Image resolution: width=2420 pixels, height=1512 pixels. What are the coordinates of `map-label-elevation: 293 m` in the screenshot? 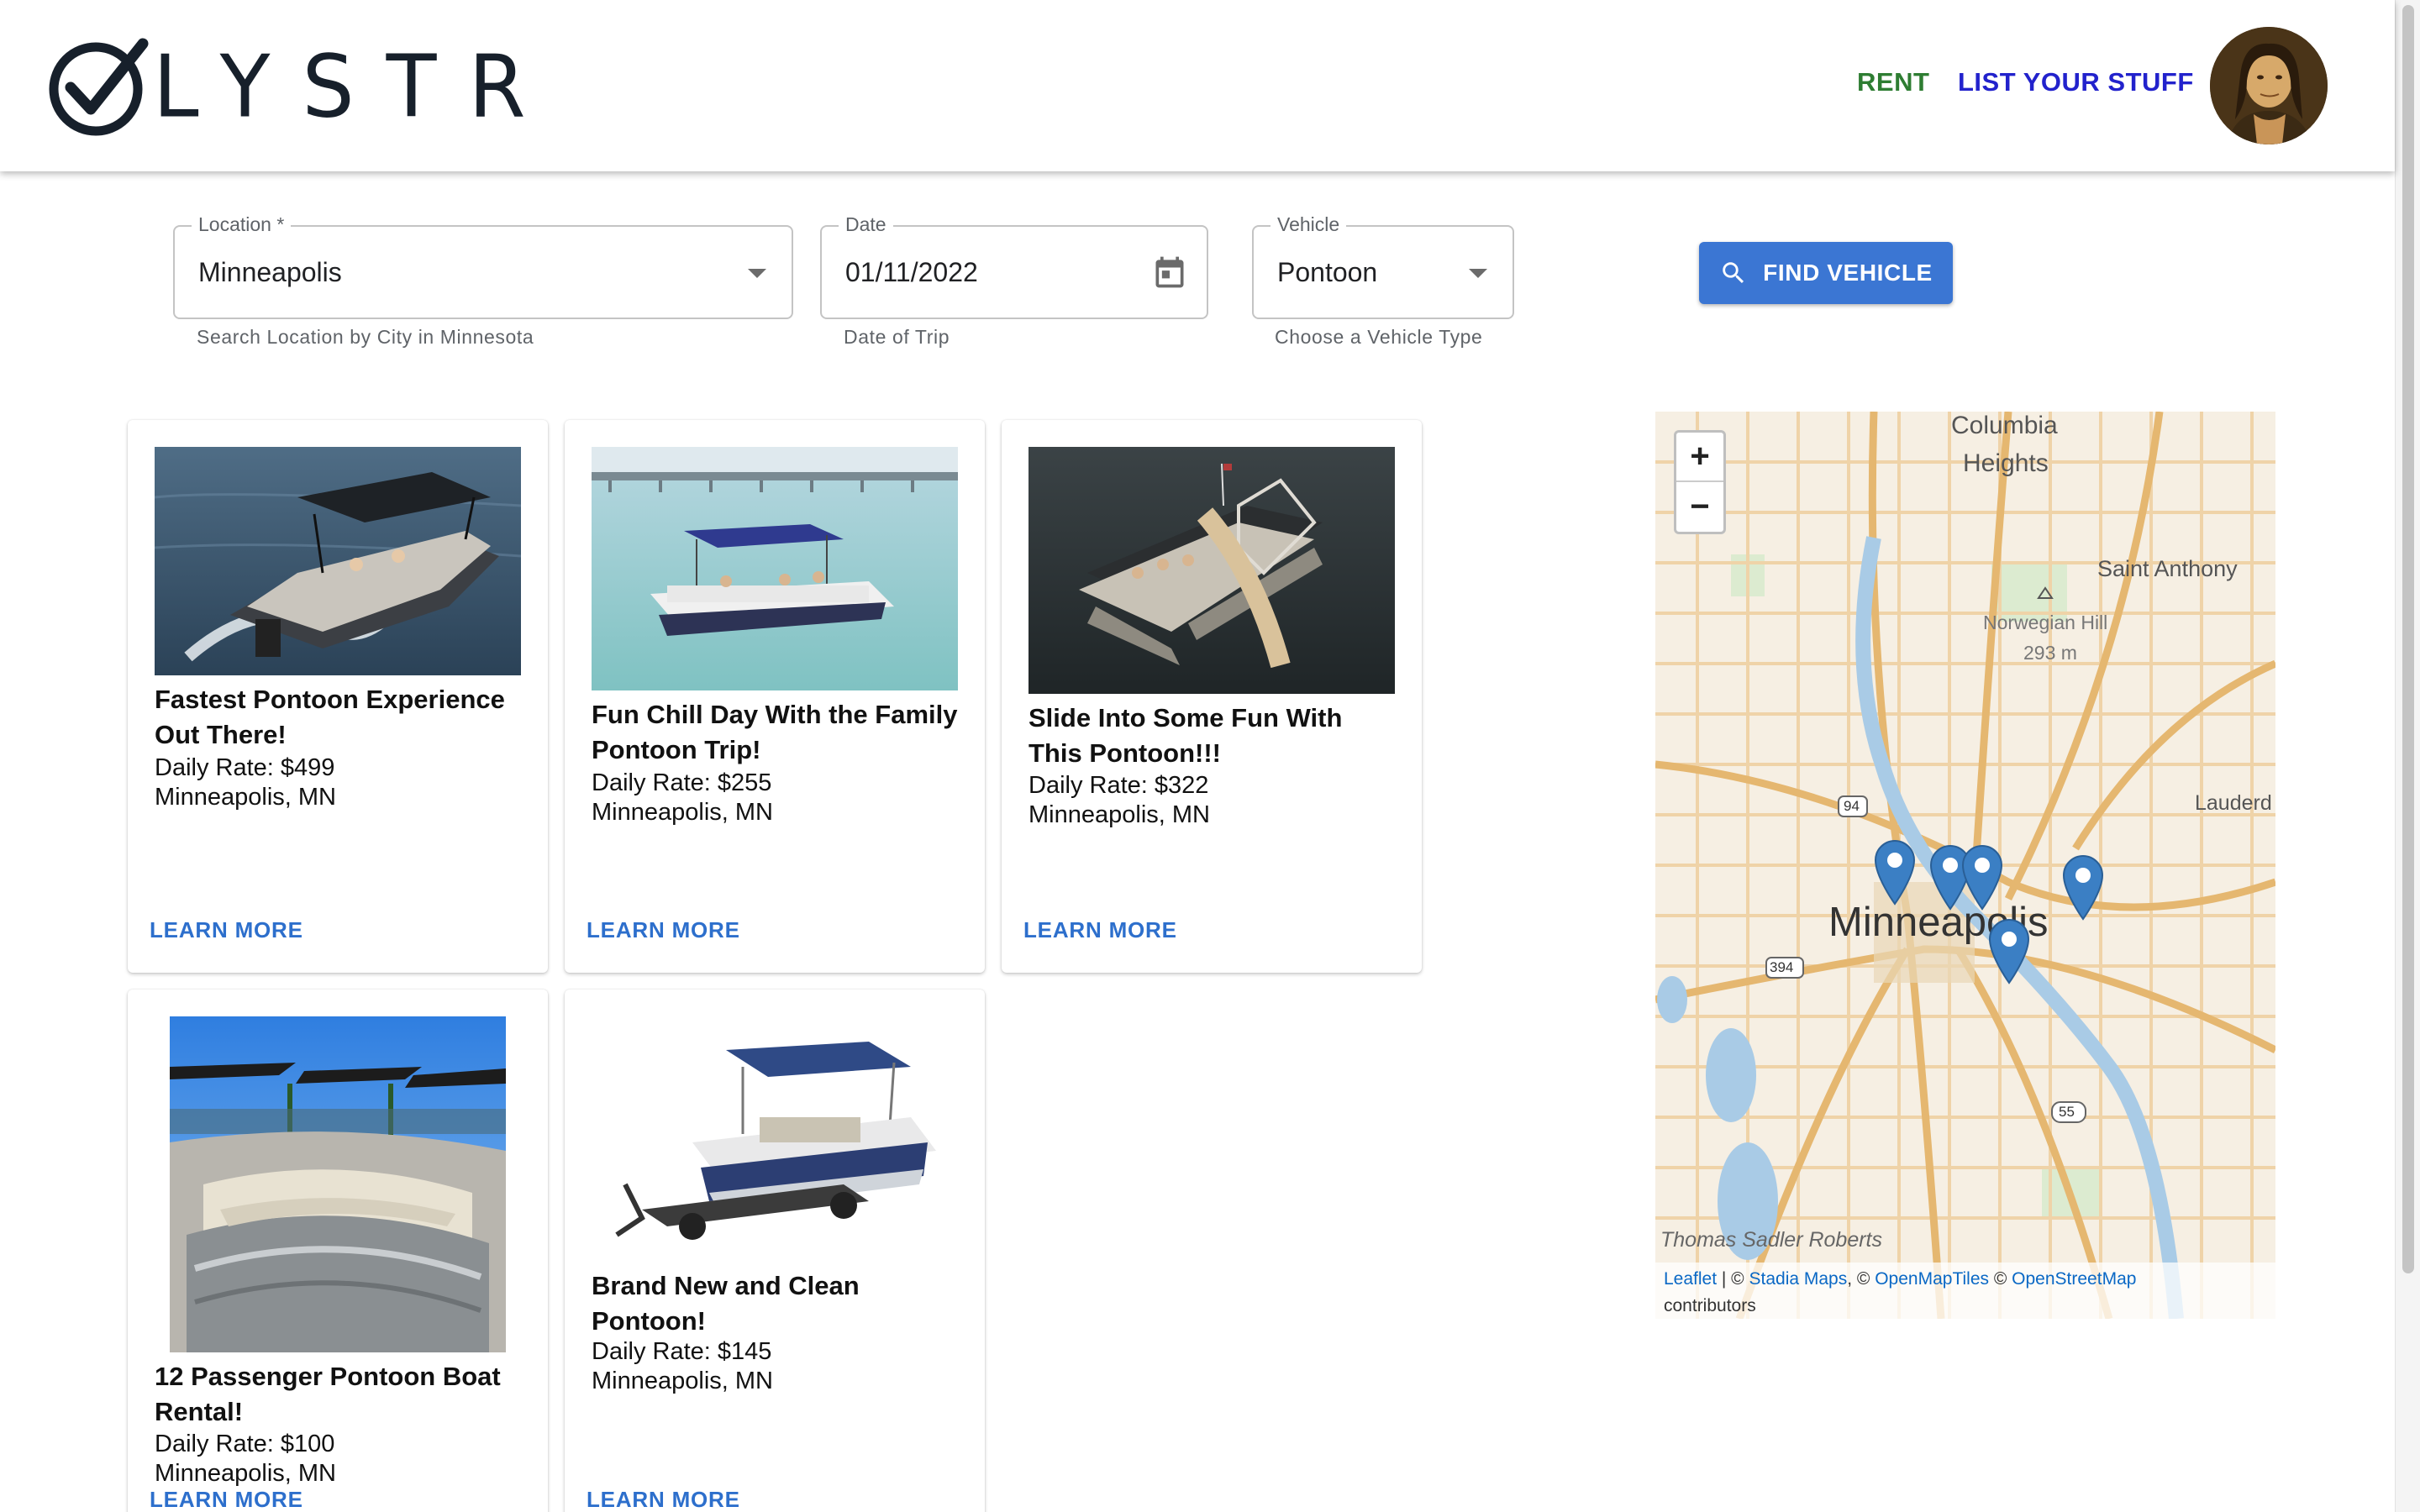 It's located at (2050, 653).